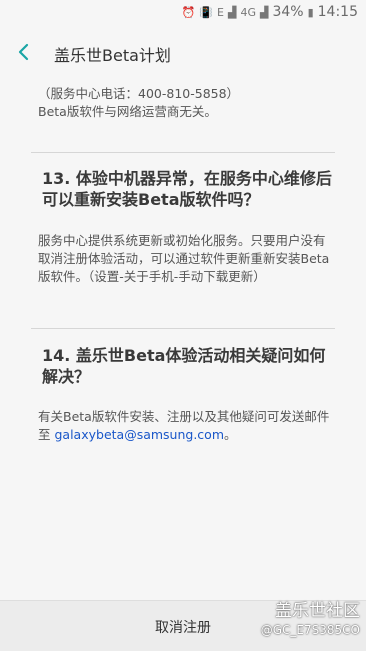  What do you see at coordinates (139, 434) in the screenshot?
I see `email-link: galaxybeta@samsung.com` at bounding box center [139, 434].